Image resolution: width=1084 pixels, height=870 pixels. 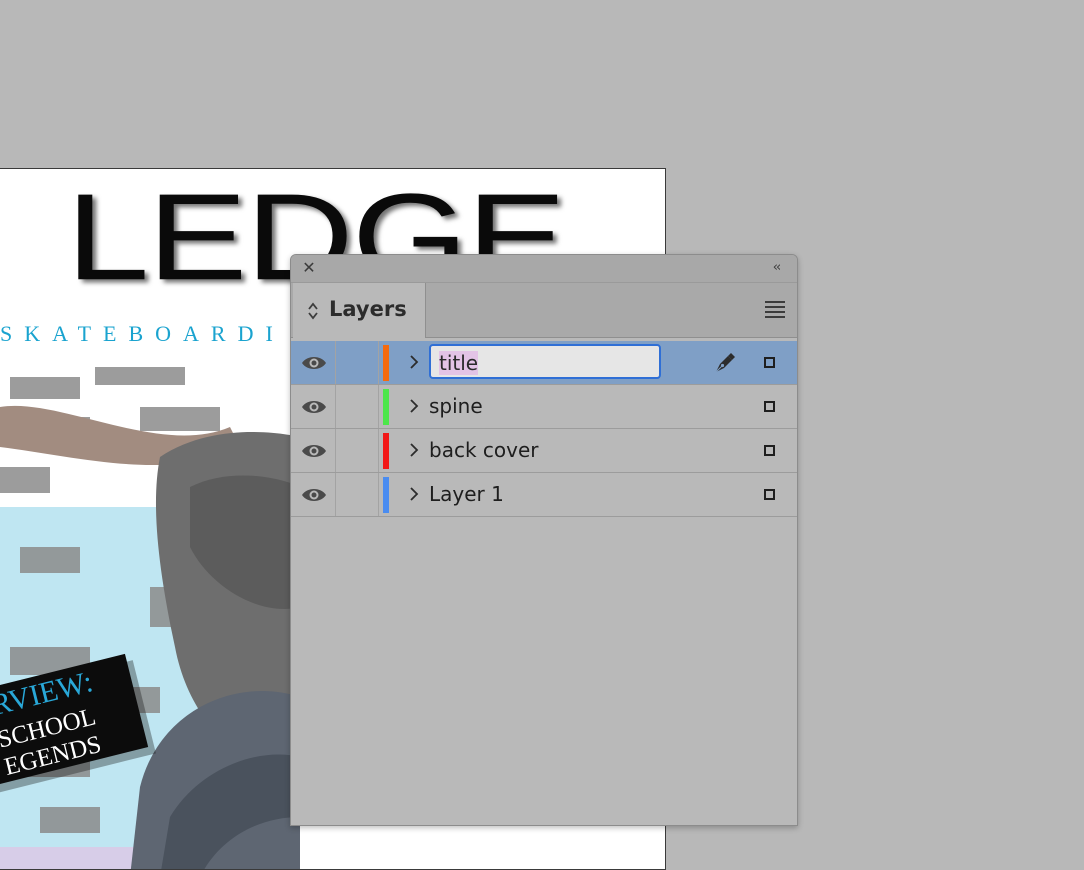 I want to click on tab-label: Layers, so click(x=368, y=309).